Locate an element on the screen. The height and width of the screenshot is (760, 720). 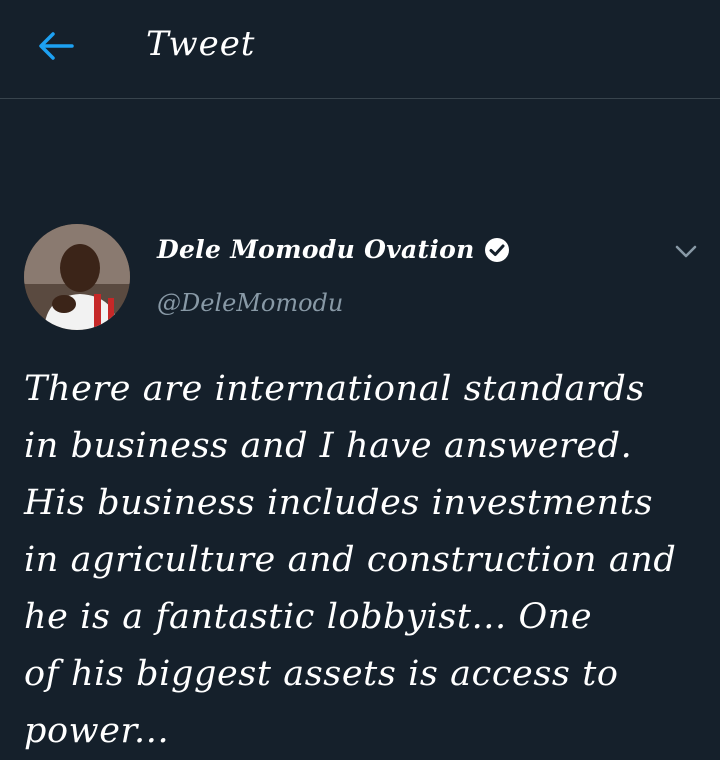
tweet-text-line: His business includes investments is located at coordinates (339, 503).